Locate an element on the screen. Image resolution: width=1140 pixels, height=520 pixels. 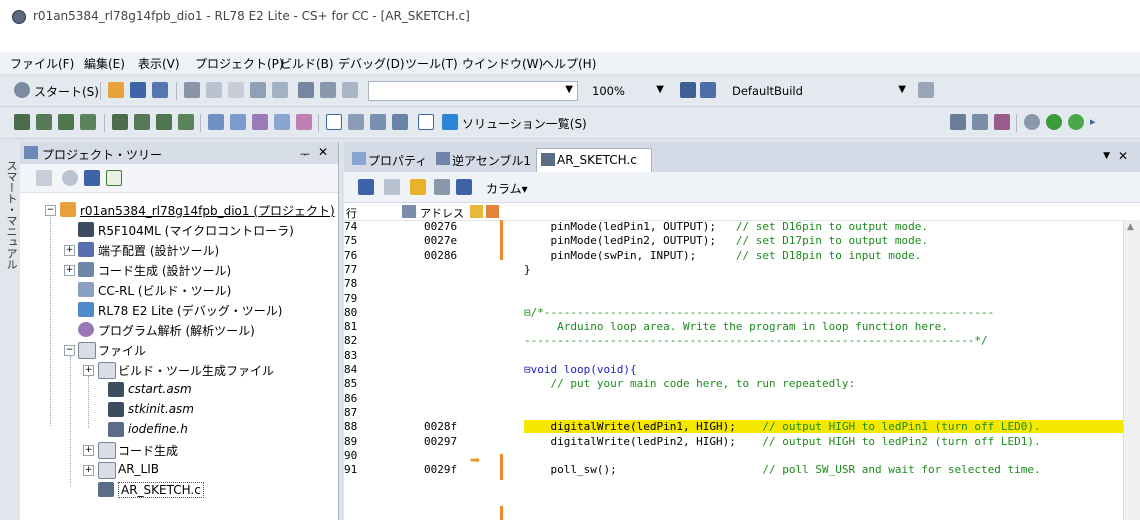
paste-icon is located at coordinates (236, 90).